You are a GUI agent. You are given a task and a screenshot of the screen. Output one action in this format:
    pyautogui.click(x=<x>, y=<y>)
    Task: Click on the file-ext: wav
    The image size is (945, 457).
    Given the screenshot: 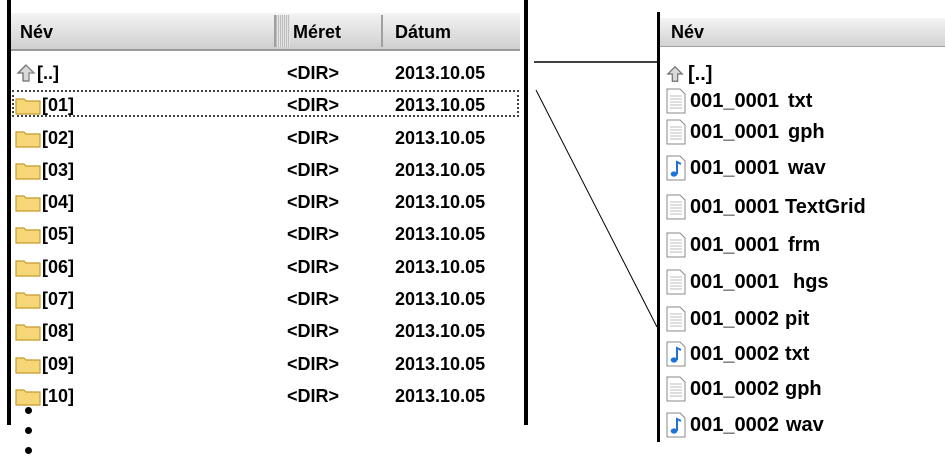 What is the action you would take?
    pyautogui.click(x=804, y=424)
    